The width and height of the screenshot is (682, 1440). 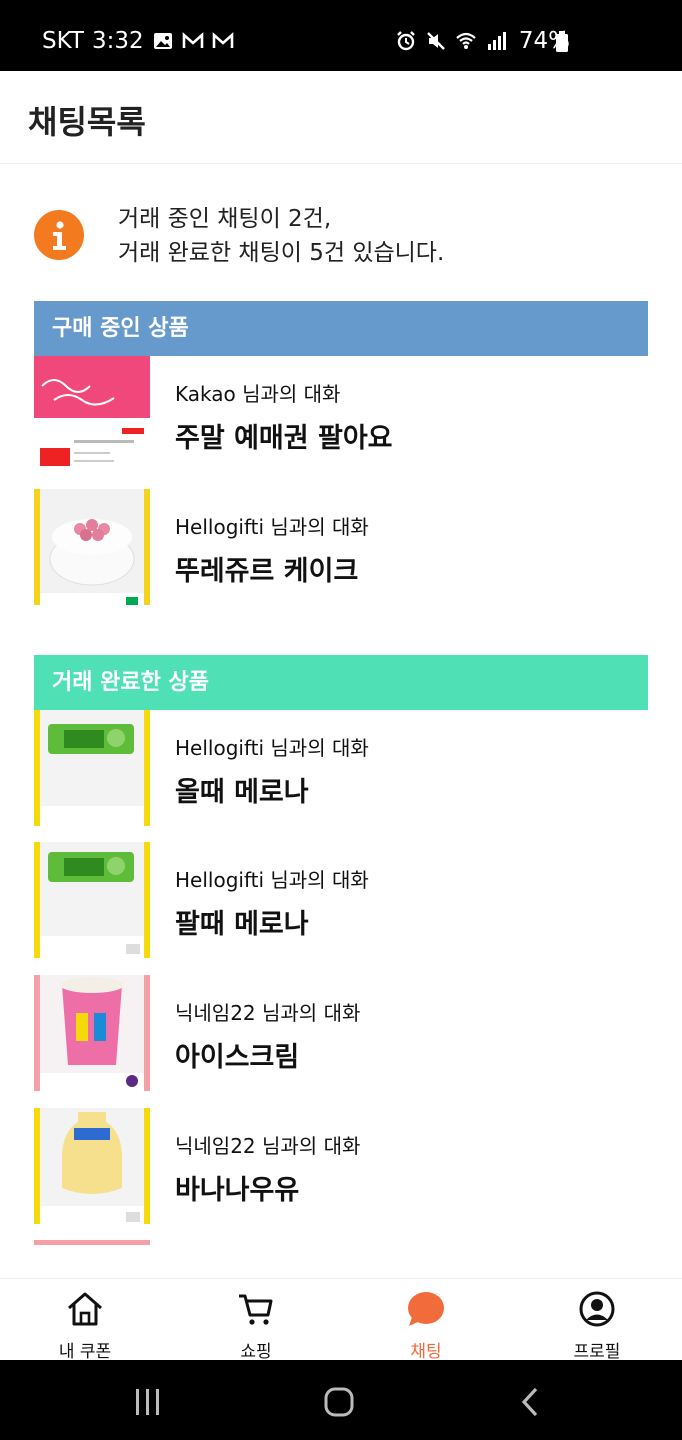 I want to click on home-icon, so click(x=85, y=1309).